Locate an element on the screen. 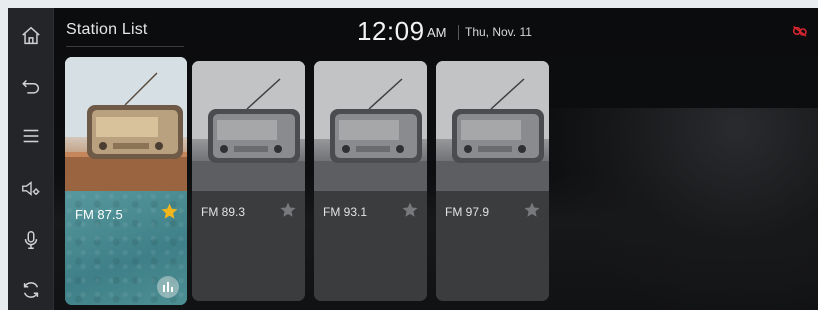 The height and width of the screenshot is (310, 818). station-card: FM 93.1 is located at coordinates (370, 181).